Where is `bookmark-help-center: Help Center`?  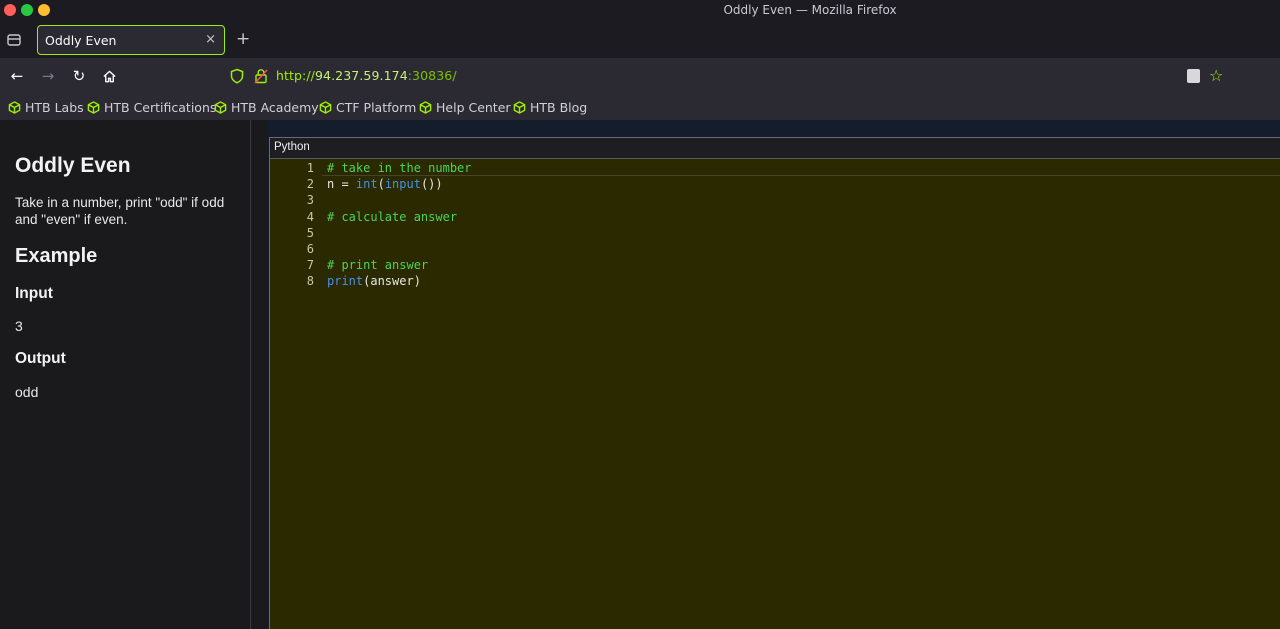
bookmark-help-center: Help Center is located at coordinates (465, 107).